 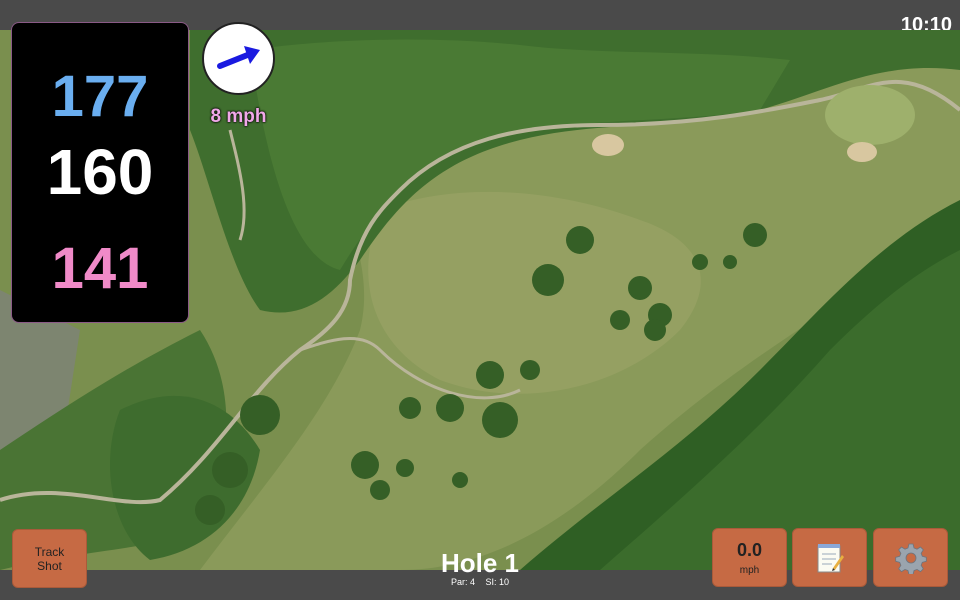 What do you see at coordinates (238, 116) in the screenshot?
I see `wind-speed-label: 8 mph` at bounding box center [238, 116].